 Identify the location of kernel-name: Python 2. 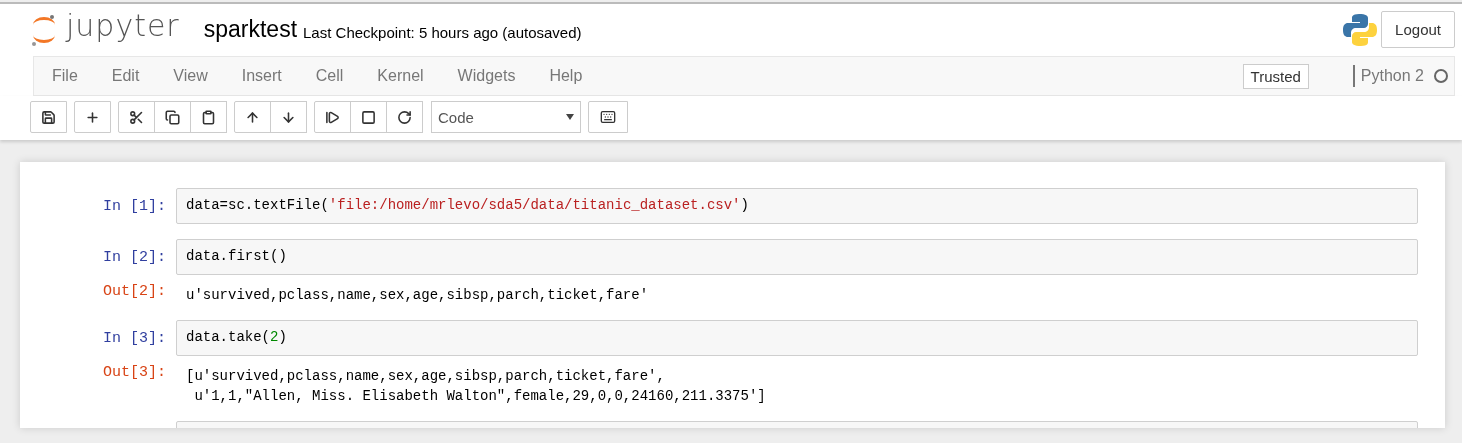
(1388, 76).